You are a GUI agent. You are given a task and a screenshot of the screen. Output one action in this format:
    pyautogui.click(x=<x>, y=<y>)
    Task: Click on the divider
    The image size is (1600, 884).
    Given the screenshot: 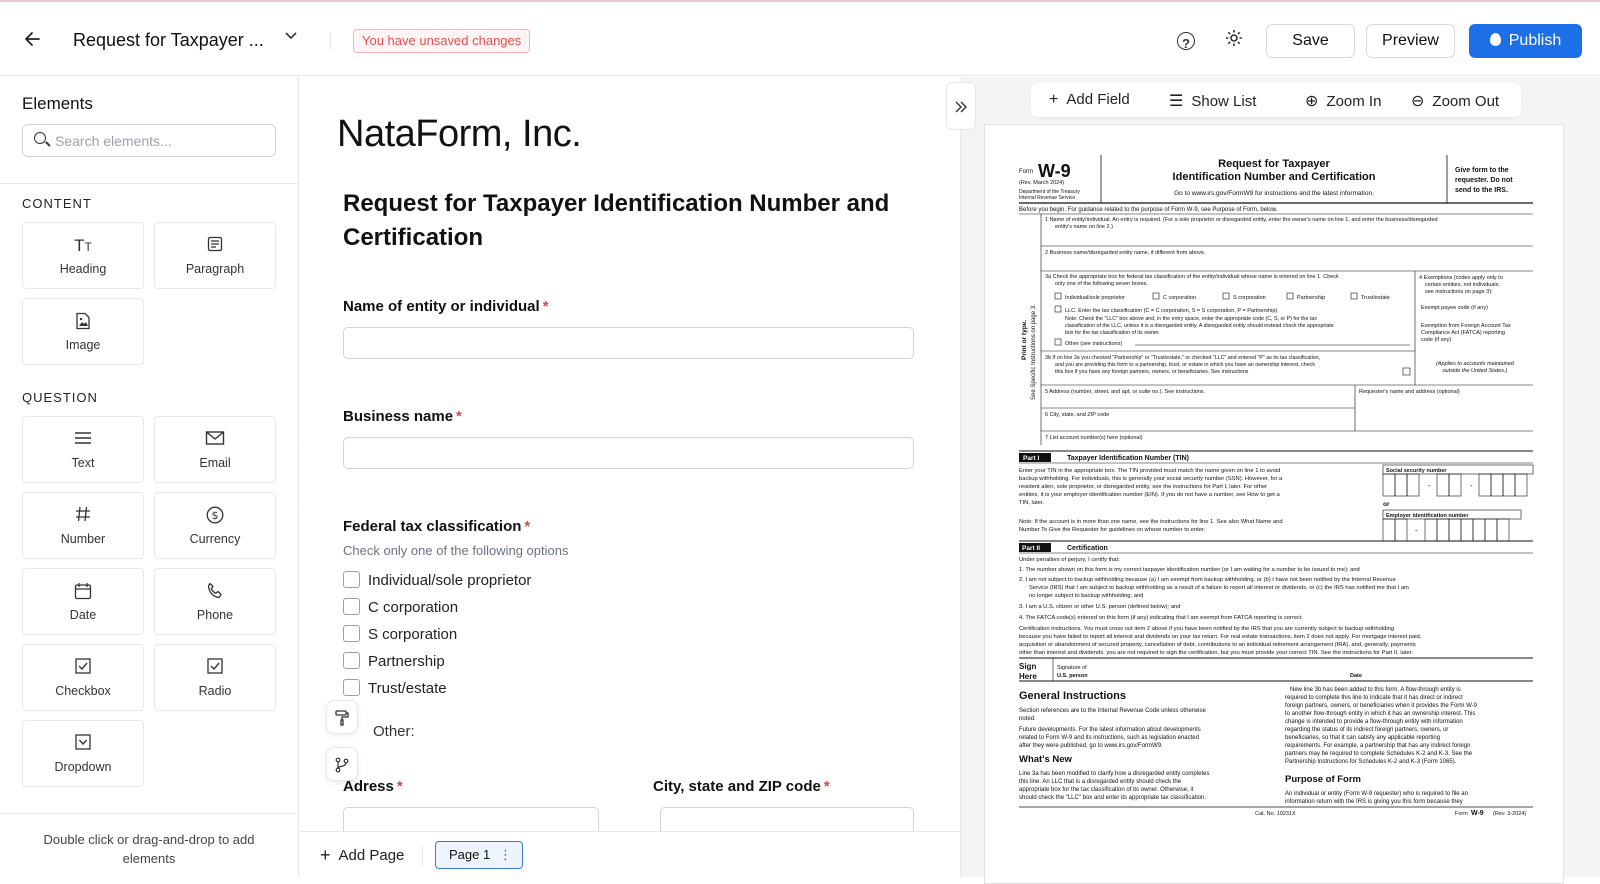 What is the action you would take?
    pyautogui.click(x=330, y=41)
    